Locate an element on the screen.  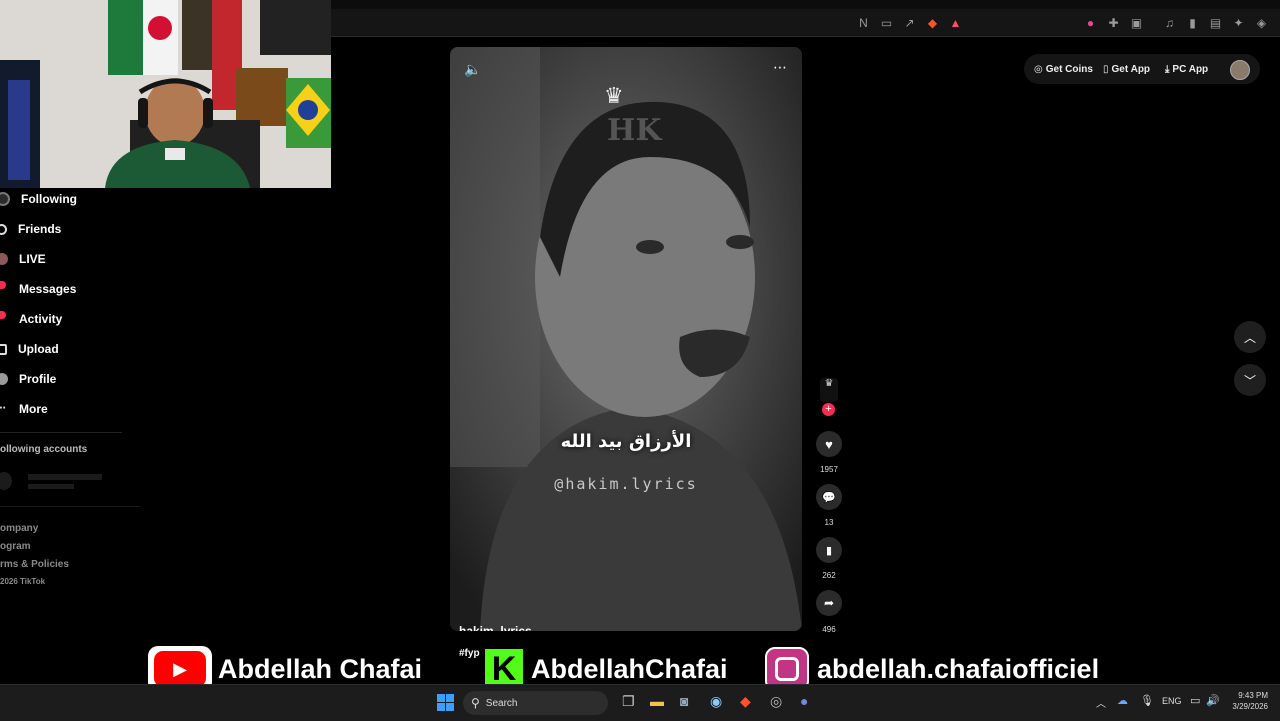
footer-link-company: ompany is located at coordinates (19, 528).